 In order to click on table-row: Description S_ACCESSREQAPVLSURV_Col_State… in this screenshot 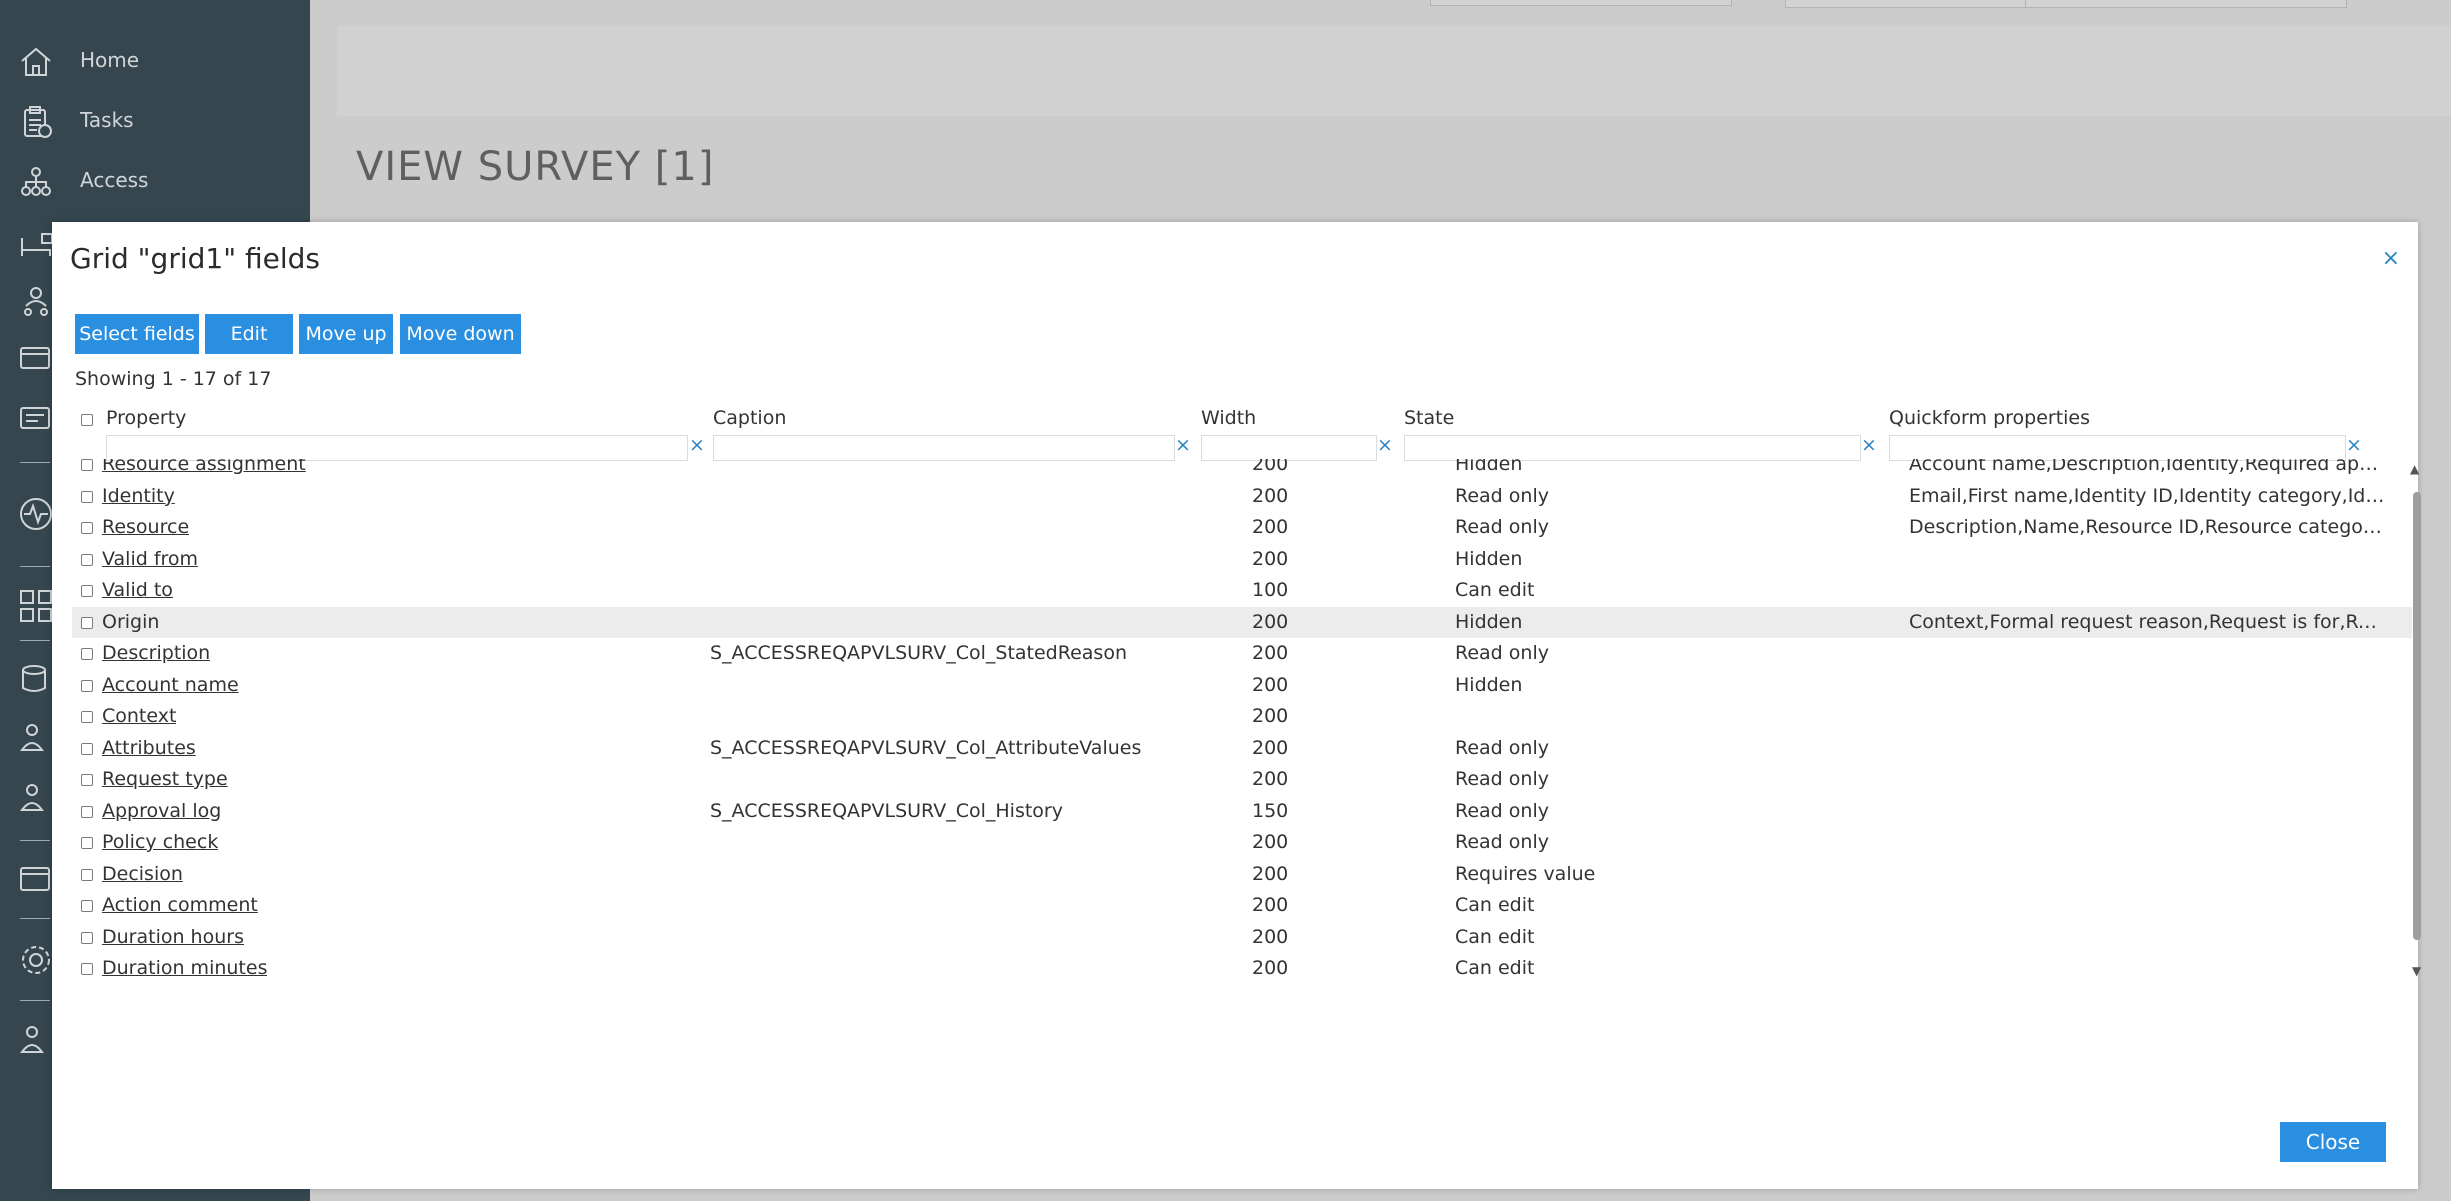, I will do `click(1242, 654)`.